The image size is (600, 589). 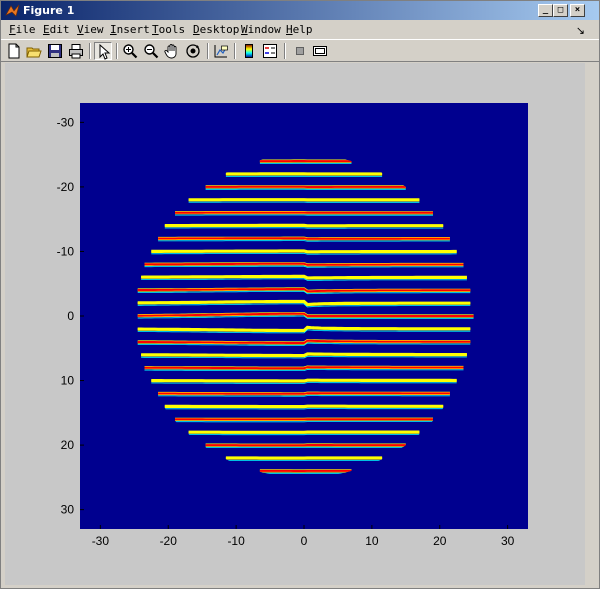 What do you see at coordinates (66, 122) in the screenshot?
I see `y-tick-label: -30` at bounding box center [66, 122].